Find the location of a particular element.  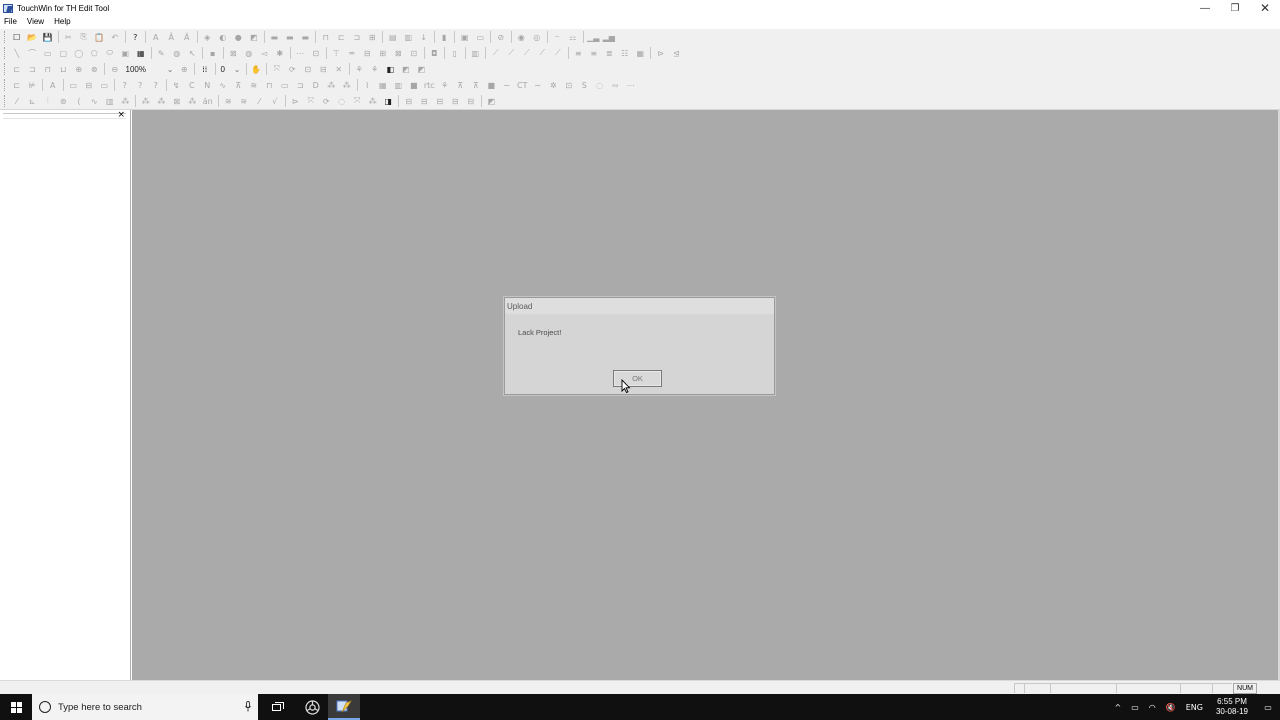

tray-language: ENG is located at coordinates (1194, 707).